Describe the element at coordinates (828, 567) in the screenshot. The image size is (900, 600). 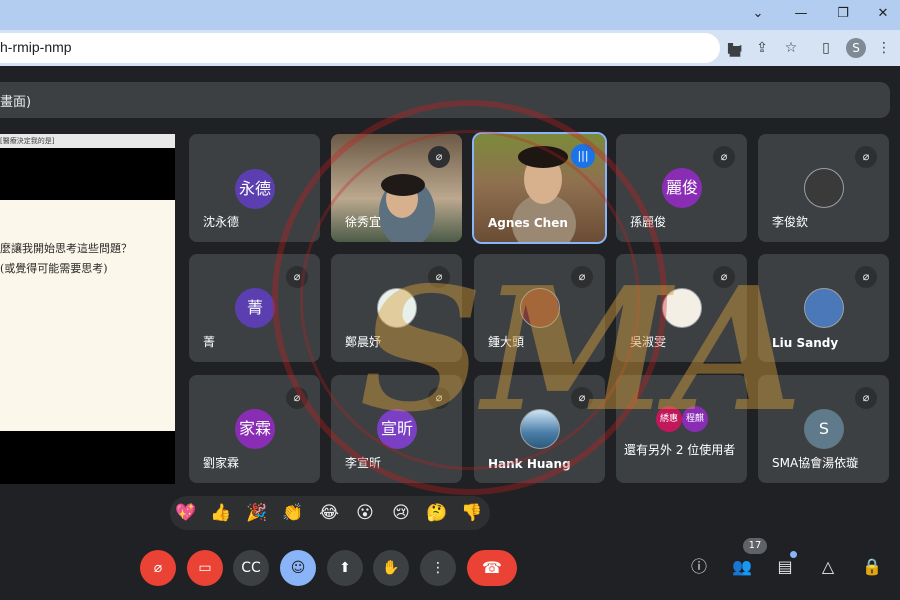
I see `activities-button: △` at that location.